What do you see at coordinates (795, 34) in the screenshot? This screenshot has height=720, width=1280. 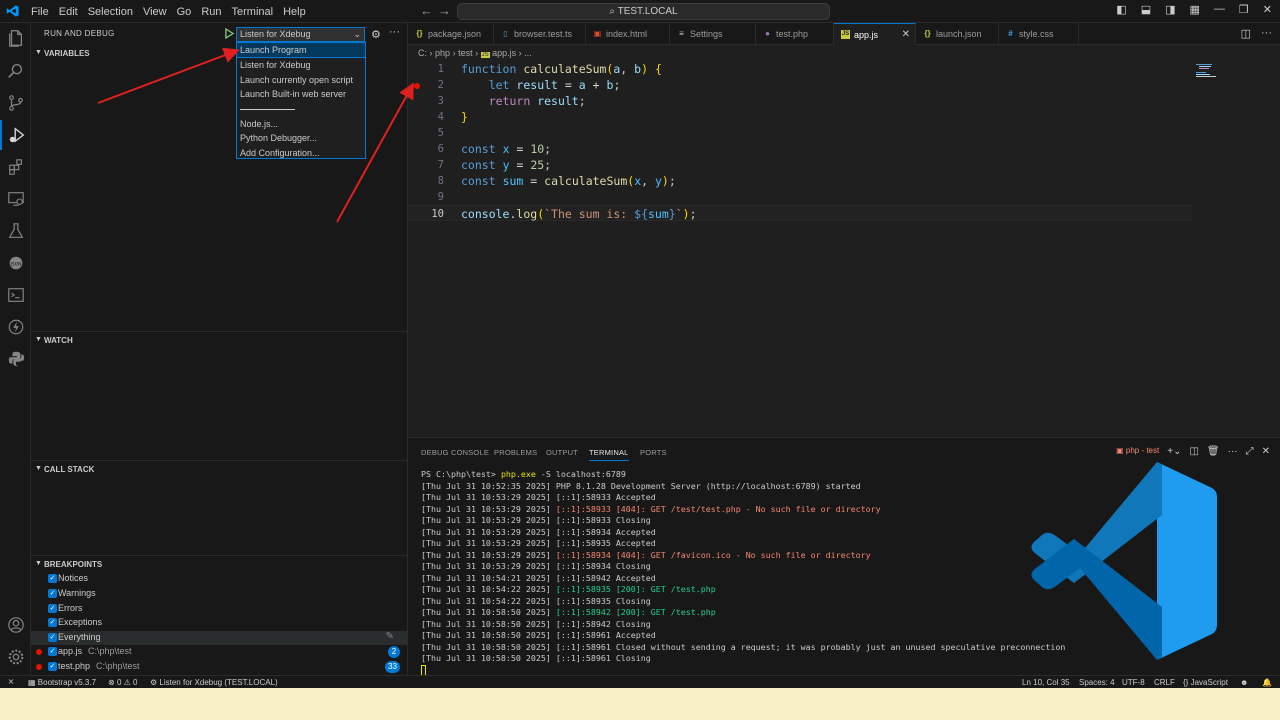 I see `tab-test-php: ● test.php` at bounding box center [795, 34].